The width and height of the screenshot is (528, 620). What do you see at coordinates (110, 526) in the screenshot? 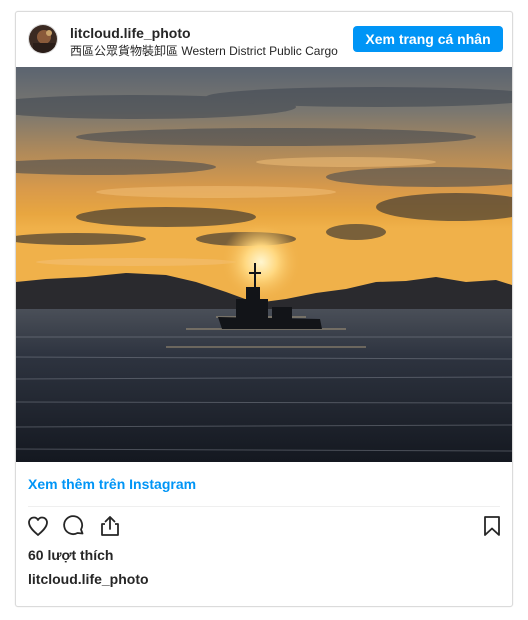
I see `share-icon` at bounding box center [110, 526].